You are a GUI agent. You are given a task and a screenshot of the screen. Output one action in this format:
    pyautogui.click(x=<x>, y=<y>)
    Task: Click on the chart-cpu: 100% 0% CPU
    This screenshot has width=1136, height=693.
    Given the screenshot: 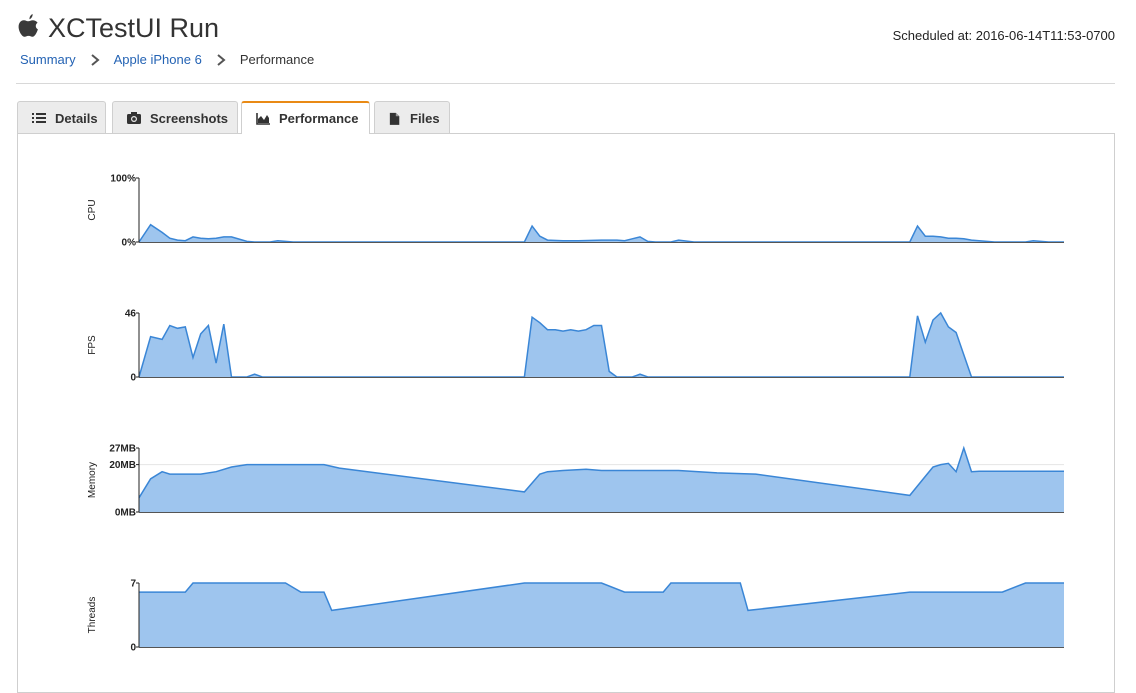 What is the action you would take?
    pyautogui.click(x=575, y=211)
    